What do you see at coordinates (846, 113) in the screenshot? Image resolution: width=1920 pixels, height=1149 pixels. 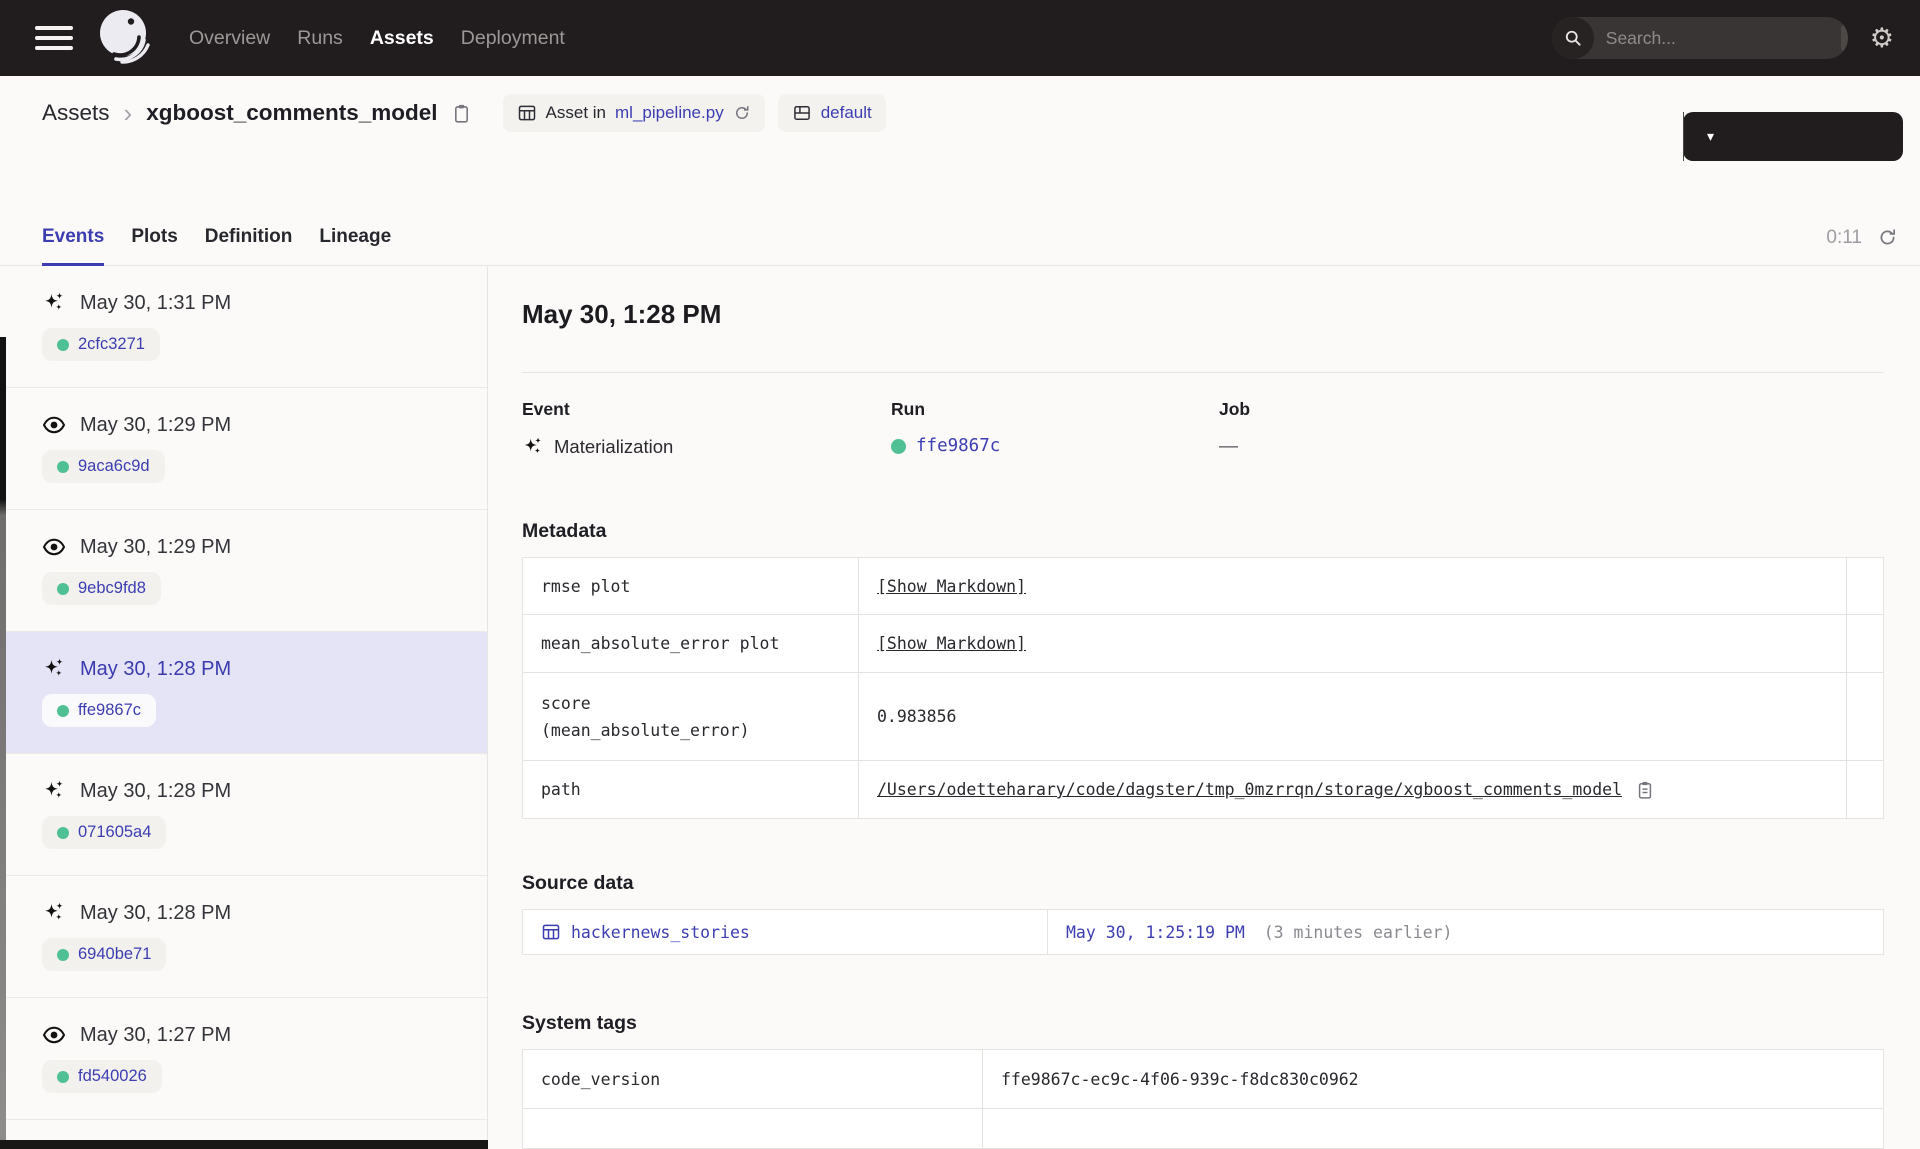 I see `group-default-link: default` at bounding box center [846, 113].